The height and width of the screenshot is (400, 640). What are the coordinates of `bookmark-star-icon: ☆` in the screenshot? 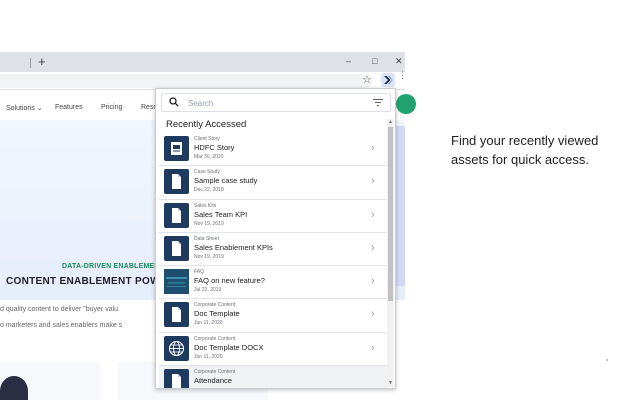 It's located at (367, 79).